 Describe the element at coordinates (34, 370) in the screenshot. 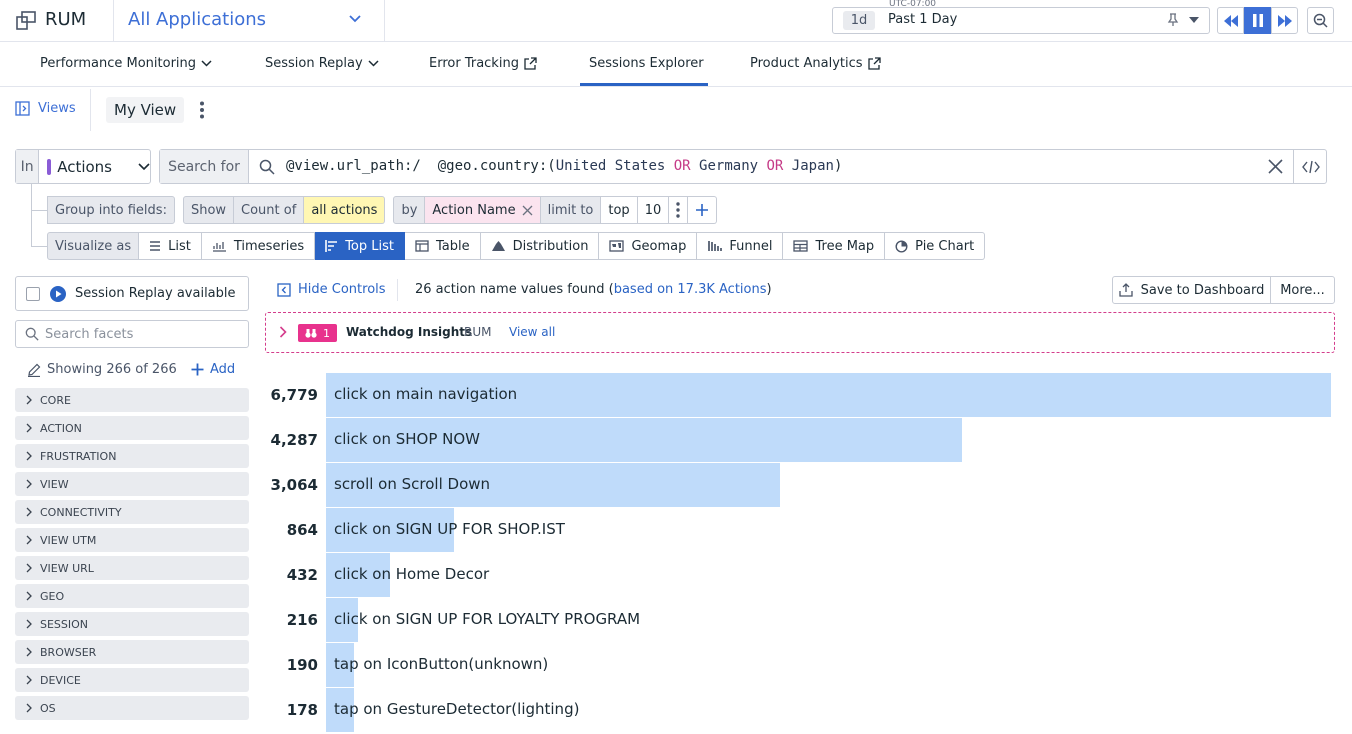

I see `edit-icon` at that location.